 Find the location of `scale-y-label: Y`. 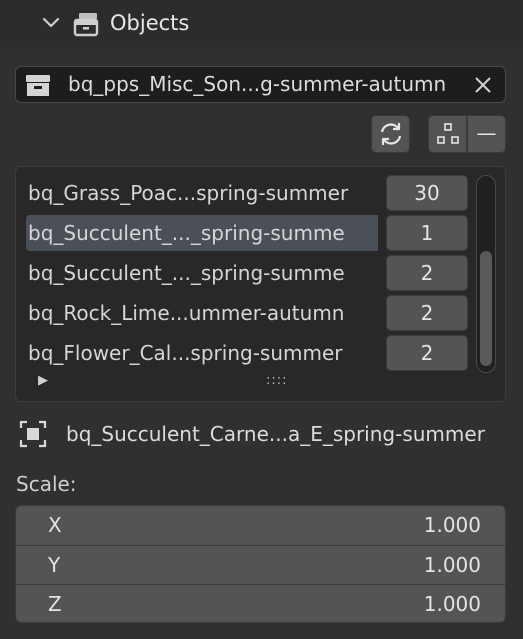

scale-y-label: Y is located at coordinates (54, 565).